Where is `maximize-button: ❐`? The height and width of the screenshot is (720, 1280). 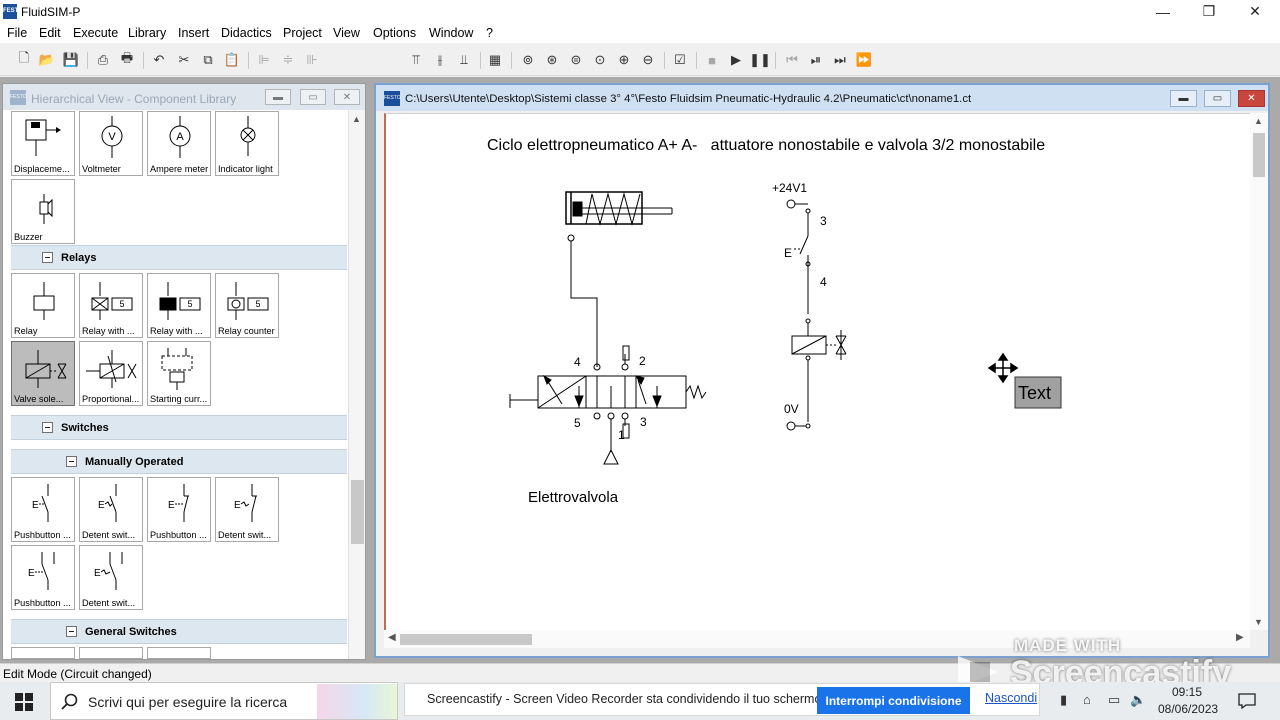
maximize-button: ❐ is located at coordinates (1209, 11).